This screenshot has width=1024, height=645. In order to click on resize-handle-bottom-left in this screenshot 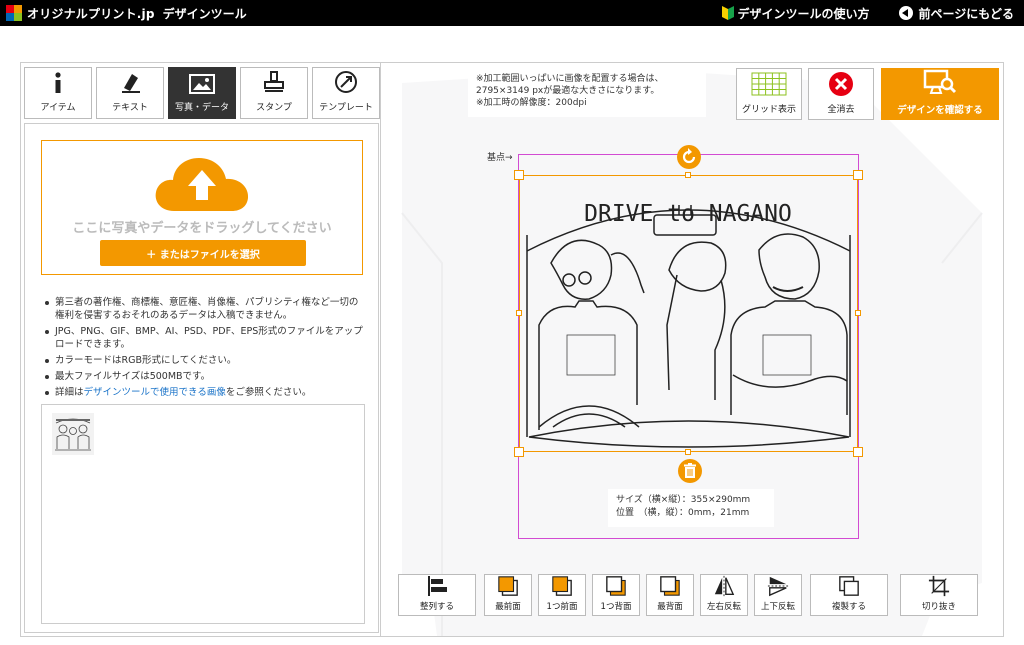, I will do `click(519, 452)`.